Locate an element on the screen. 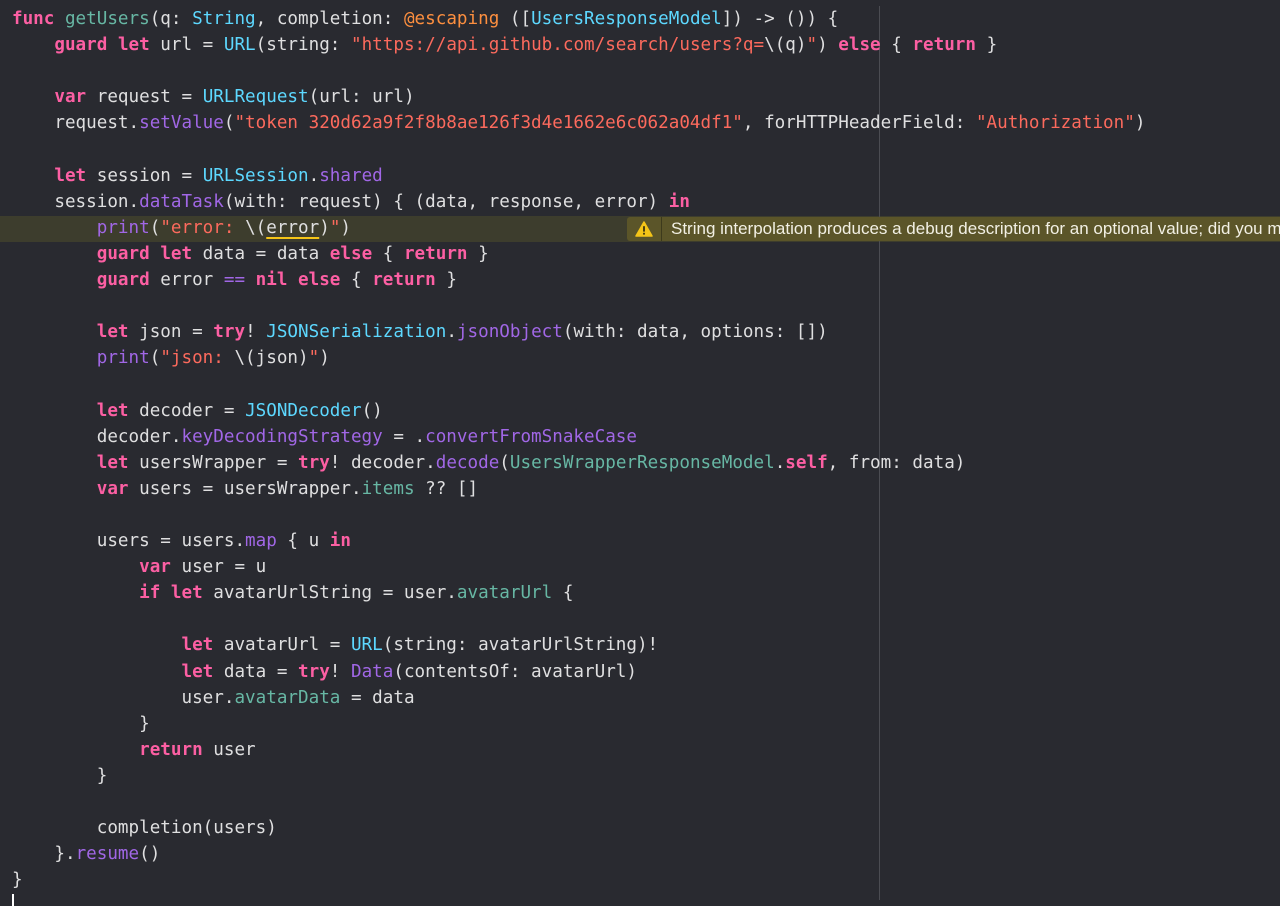  code-line: var user = u is located at coordinates (139, 567).